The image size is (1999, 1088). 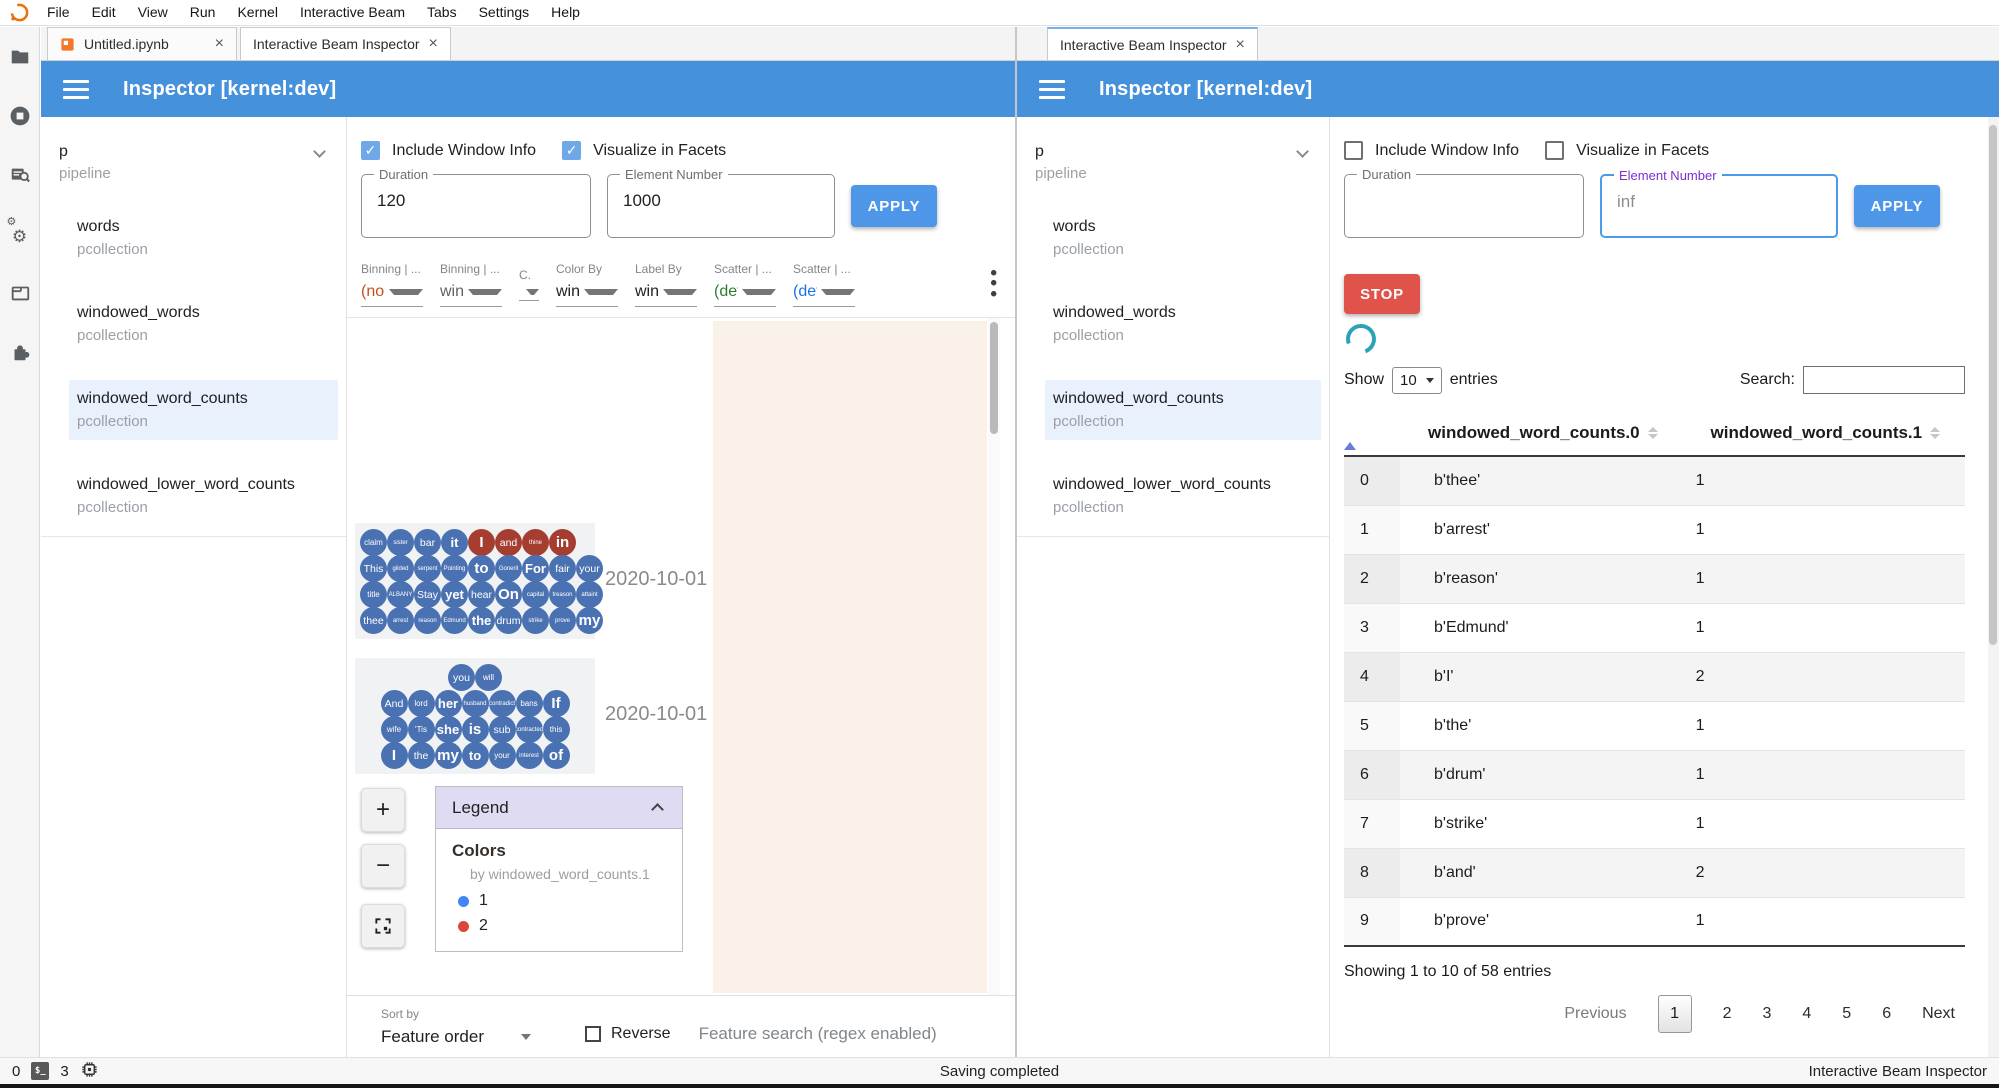 What do you see at coordinates (456, 1027) in the screenshot?
I see `sort-by-dropdown: Sort by Feature order` at bounding box center [456, 1027].